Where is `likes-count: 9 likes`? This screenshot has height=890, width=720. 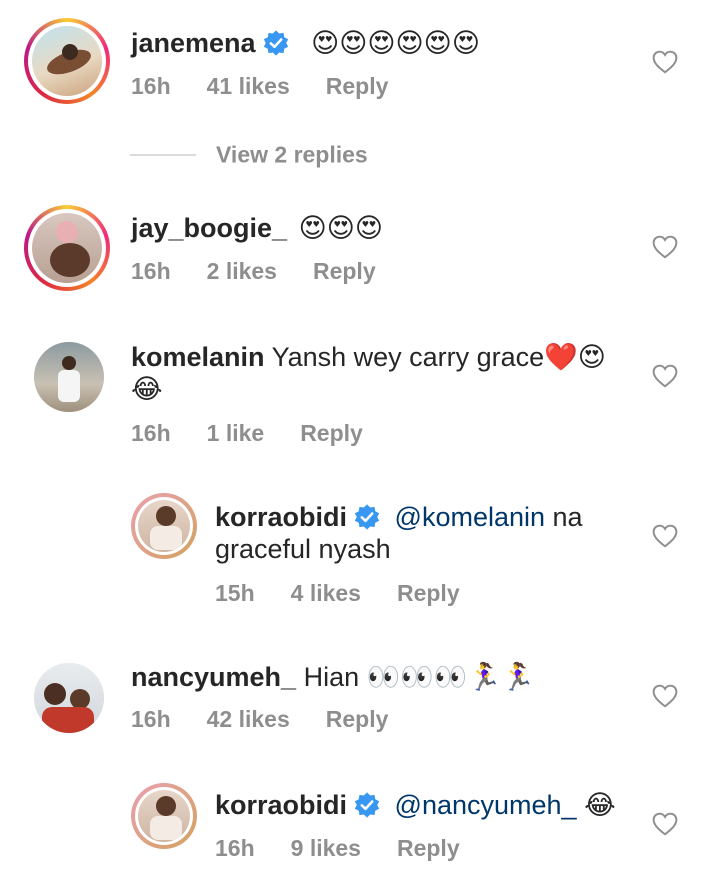
likes-count: 9 likes is located at coordinates (326, 848).